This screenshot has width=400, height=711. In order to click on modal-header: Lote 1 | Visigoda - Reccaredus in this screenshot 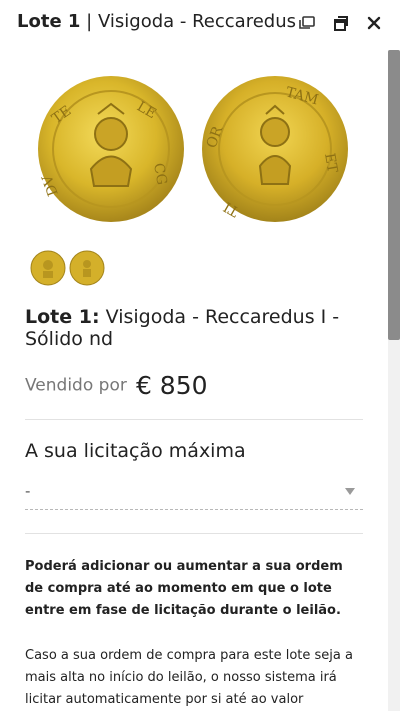, I will do `click(200, 24)`.